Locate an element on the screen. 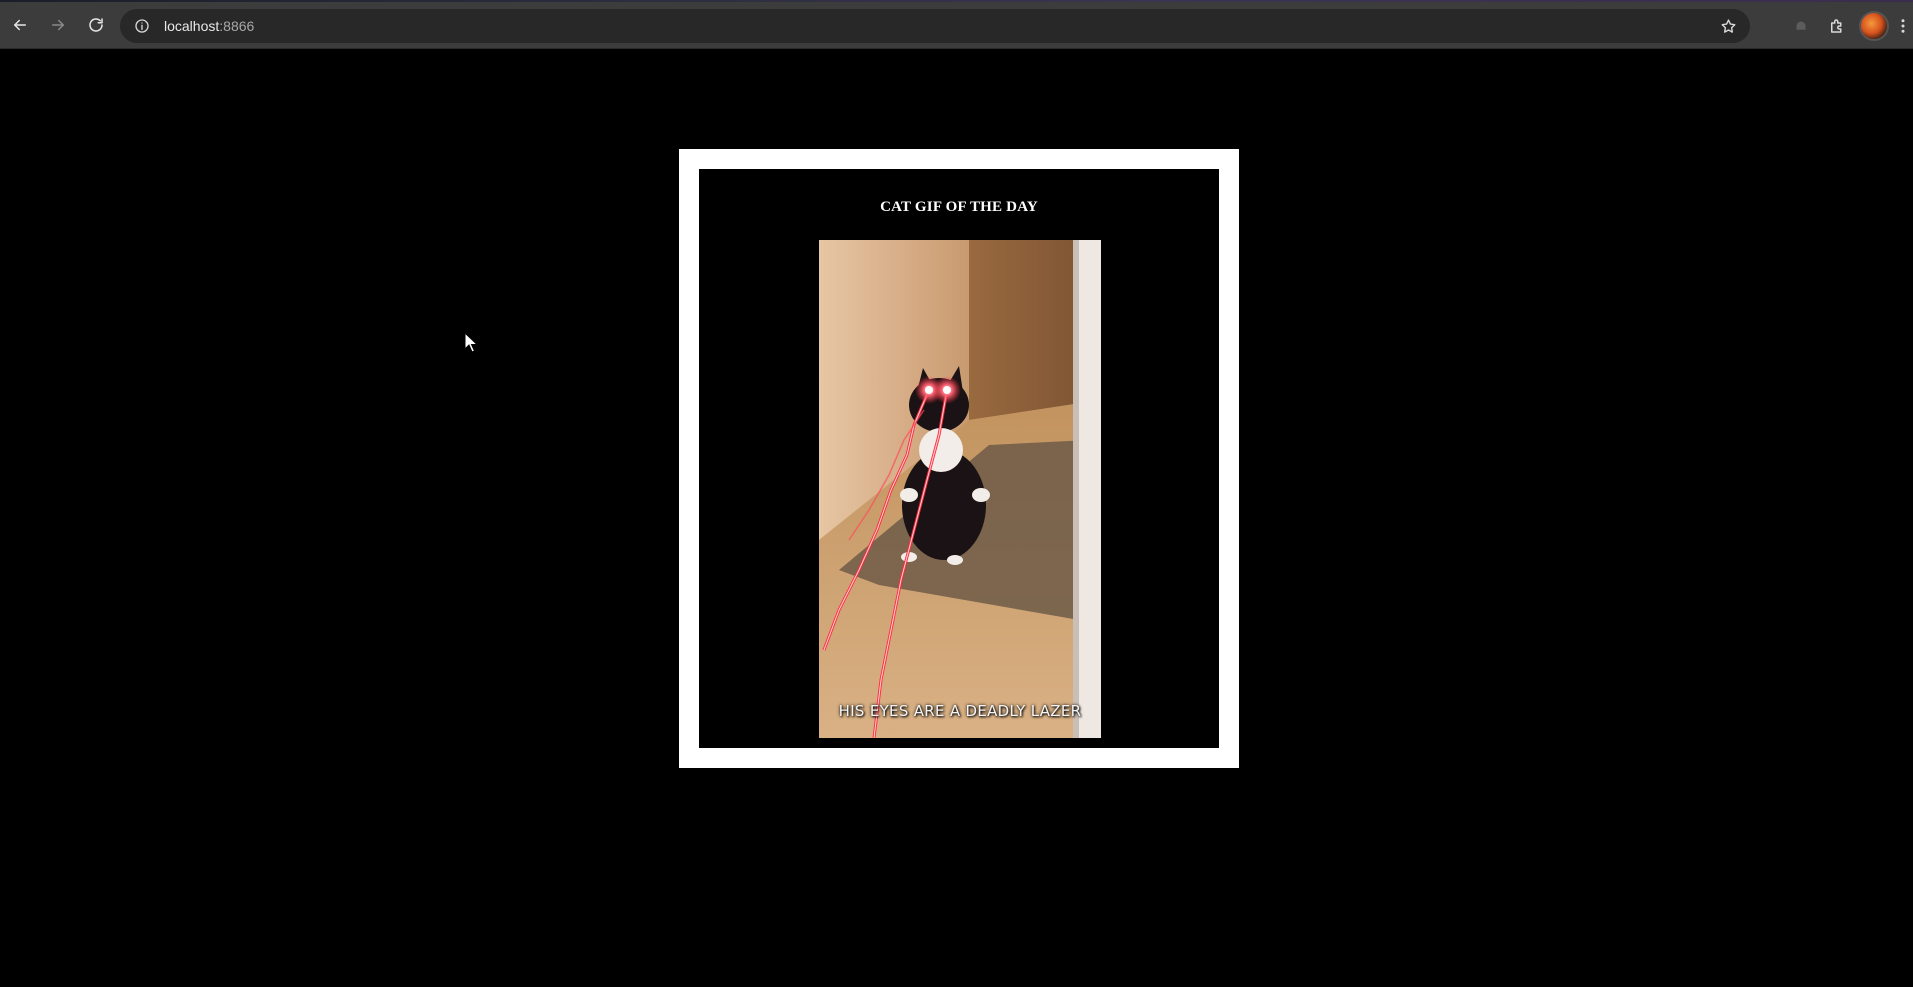 This screenshot has width=1913, height=987. menu-button is located at coordinates (1903, 26).